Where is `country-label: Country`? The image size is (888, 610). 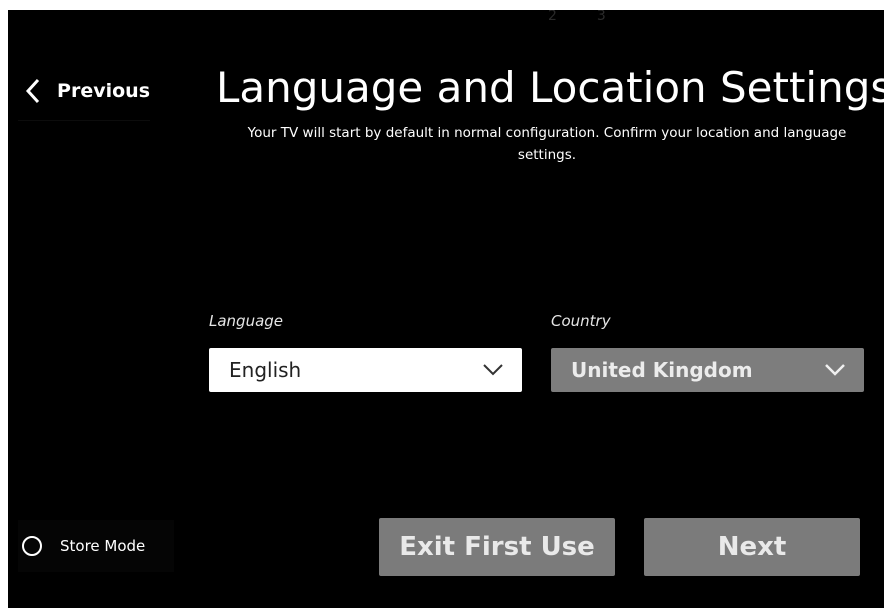 country-label: Country is located at coordinates (581, 321).